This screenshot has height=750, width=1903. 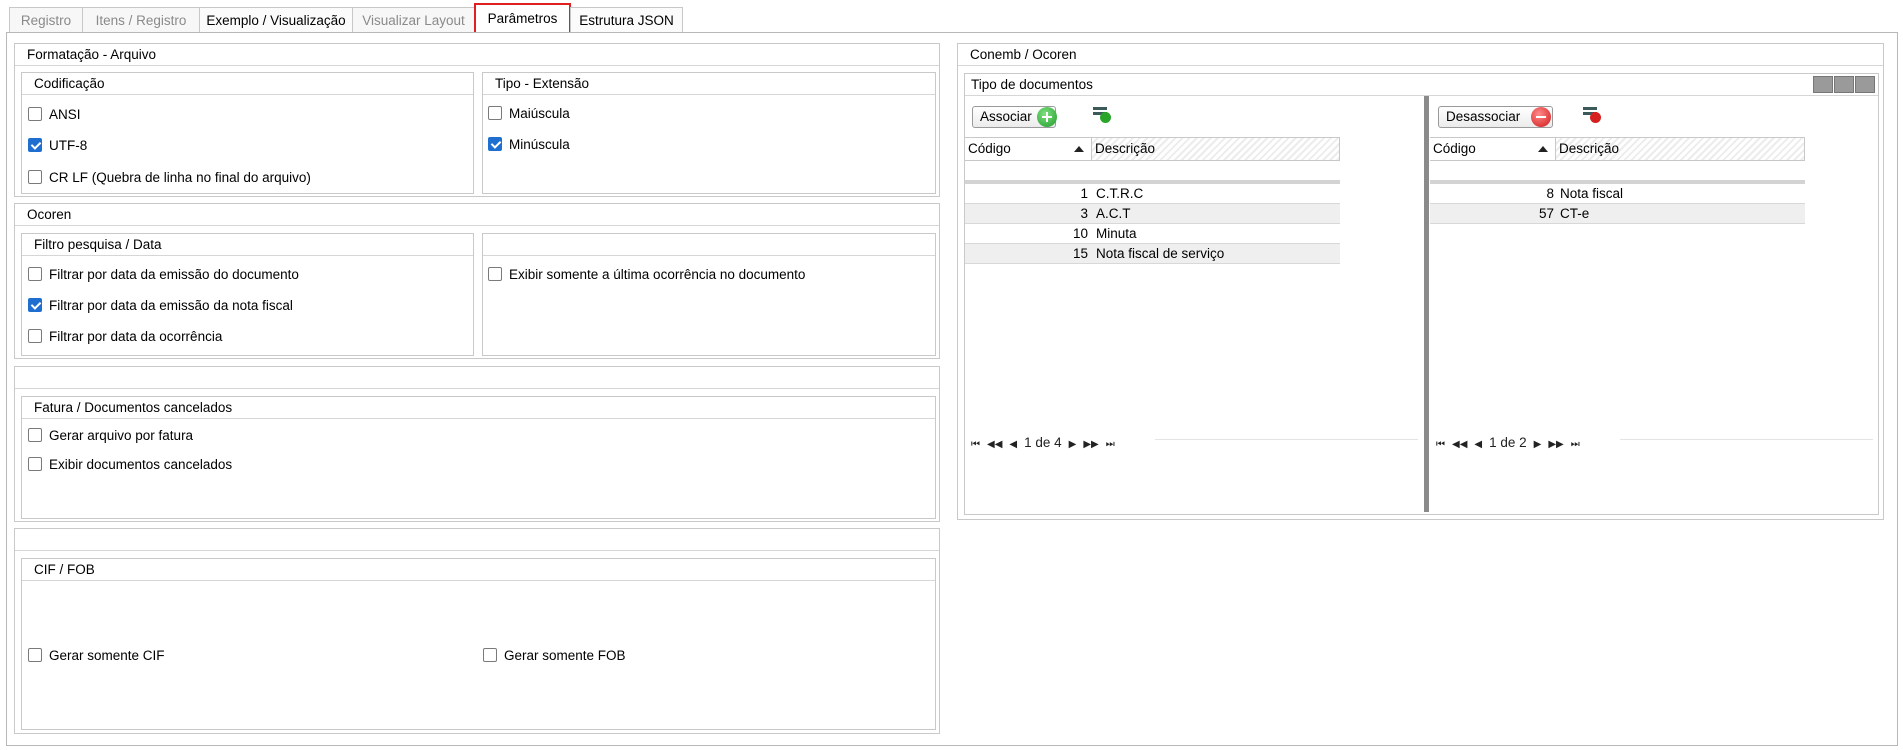 I want to click on desassociar-label: Desassociar, so click(x=1483, y=116).